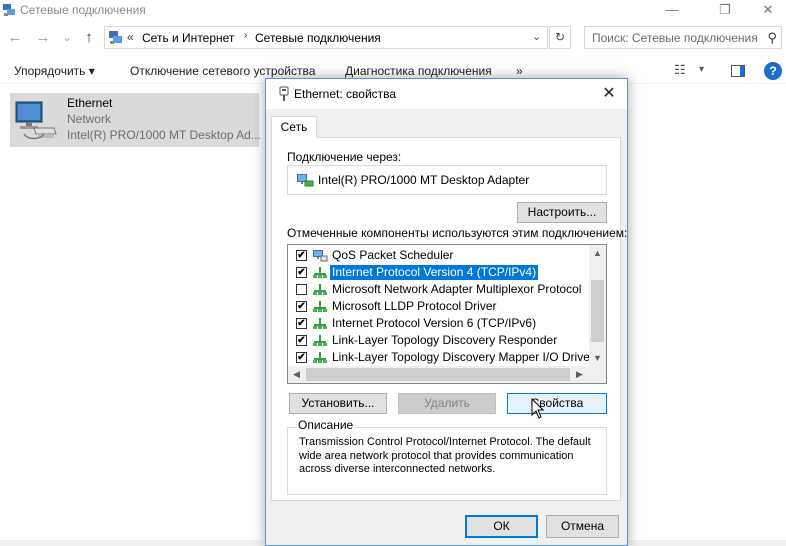 The width and height of the screenshot is (786, 546). What do you see at coordinates (773, 71) in the screenshot?
I see `help-icon: ?` at bounding box center [773, 71].